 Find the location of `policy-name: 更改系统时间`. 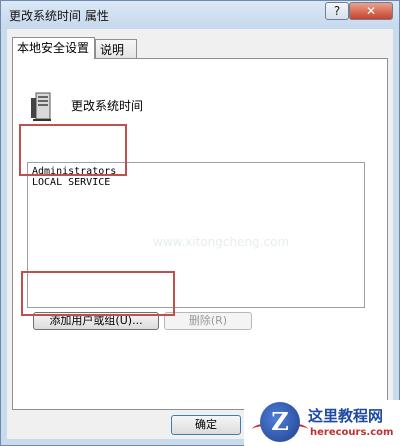

policy-name: 更改系统时间 is located at coordinates (107, 106).